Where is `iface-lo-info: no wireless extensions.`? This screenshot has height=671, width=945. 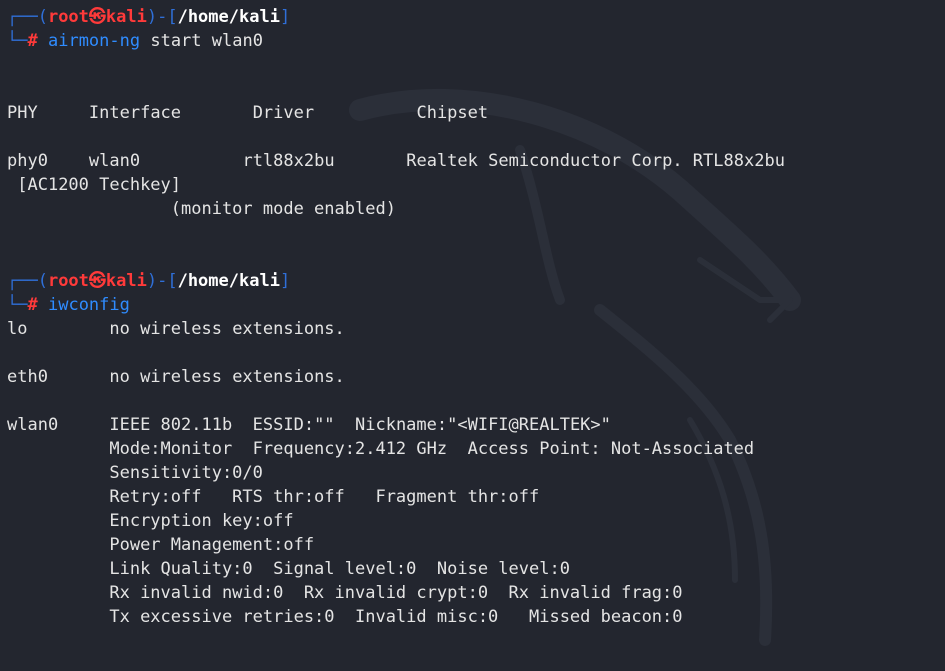 iface-lo-info: no wireless extensions. is located at coordinates (227, 329).